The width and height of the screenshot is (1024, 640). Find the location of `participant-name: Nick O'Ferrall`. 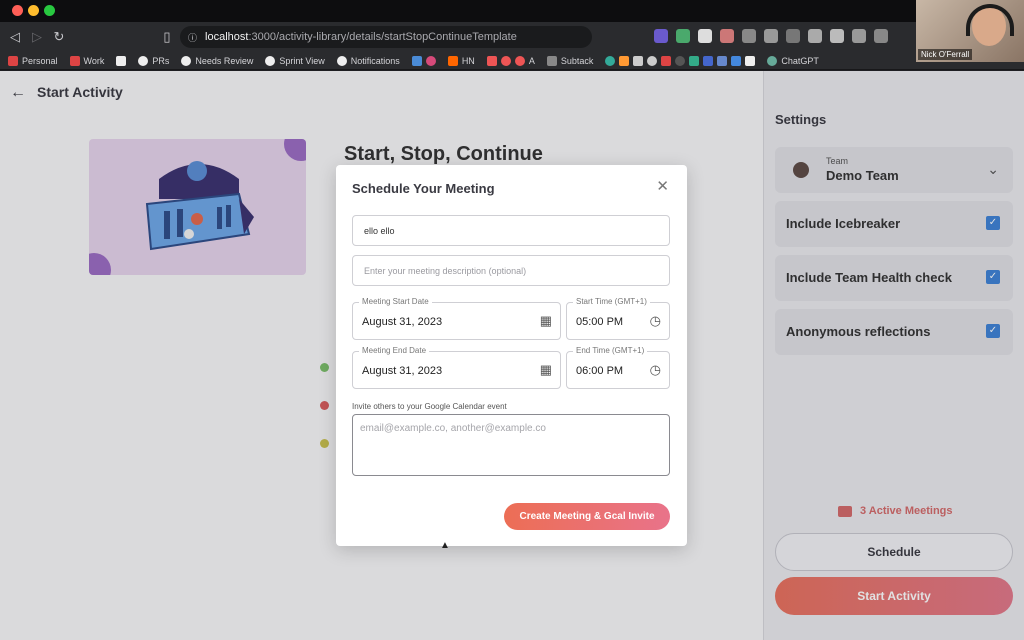

participant-name: Nick O'Ferrall is located at coordinates (945, 54).